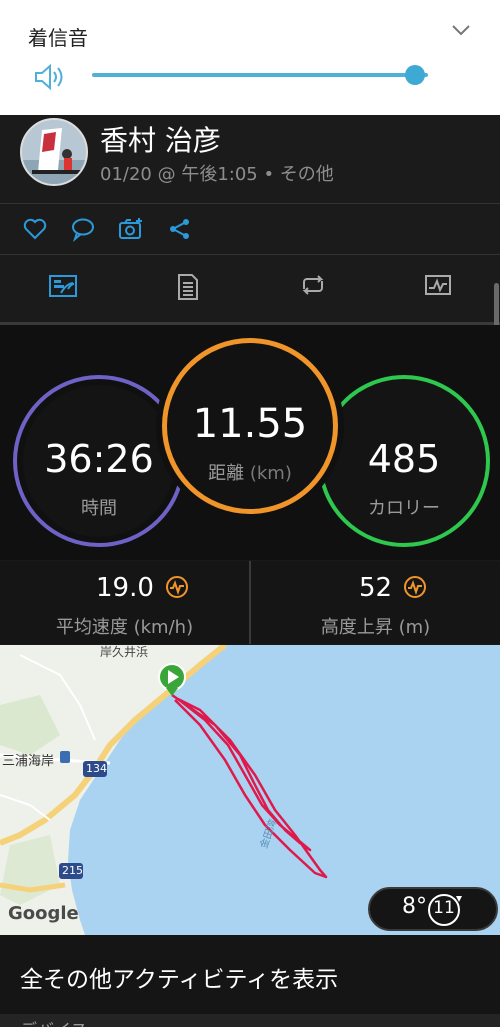 Image resolution: width=500 pixels, height=1027 pixels. What do you see at coordinates (28, 761) in the screenshot?
I see `map-label-place-left: 三浦海岸` at bounding box center [28, 761].